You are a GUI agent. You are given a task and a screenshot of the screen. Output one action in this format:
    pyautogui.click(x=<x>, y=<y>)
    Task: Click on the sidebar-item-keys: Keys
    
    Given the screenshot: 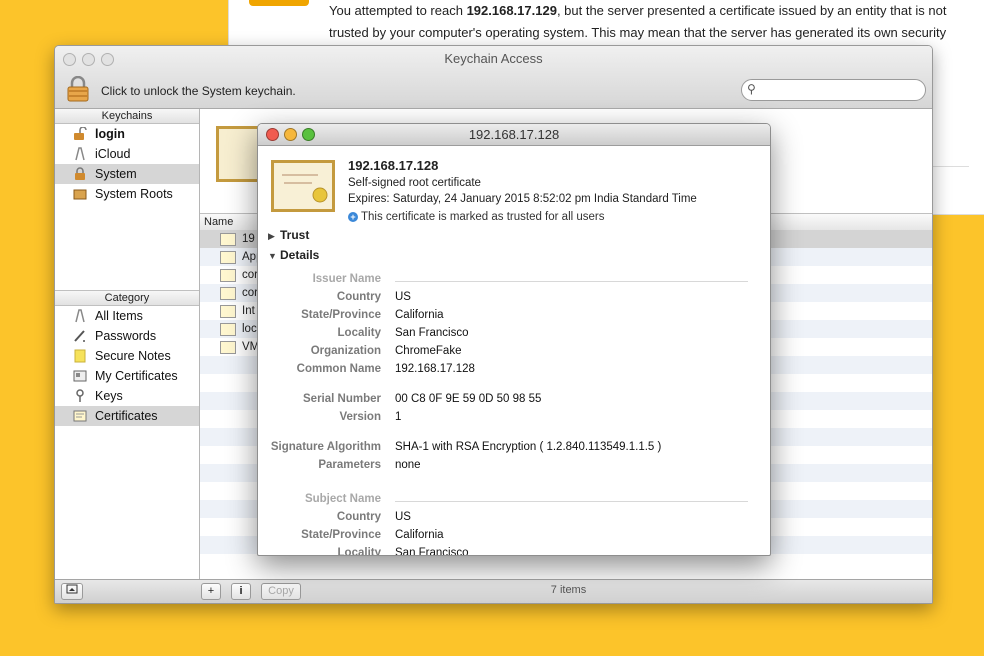 What is the action you would take?
    pyautogui.click(x=127, y=396)
    